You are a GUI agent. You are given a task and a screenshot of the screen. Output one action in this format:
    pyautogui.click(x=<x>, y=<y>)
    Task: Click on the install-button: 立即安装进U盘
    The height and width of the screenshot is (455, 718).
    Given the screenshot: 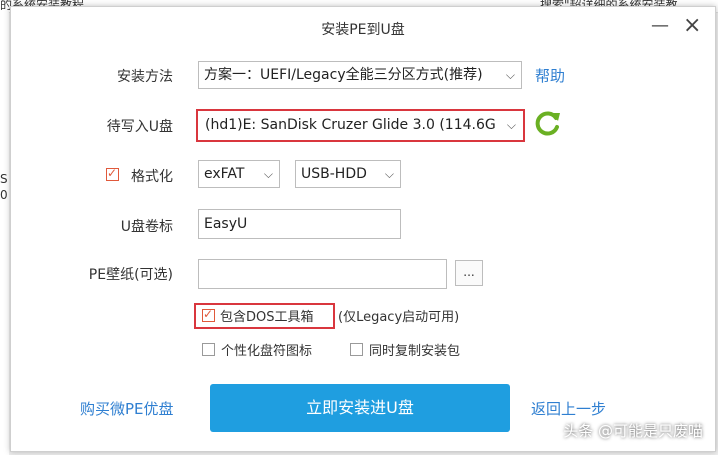 What is the action you would take?
    pyautogui.click(x=360, y=408)
    